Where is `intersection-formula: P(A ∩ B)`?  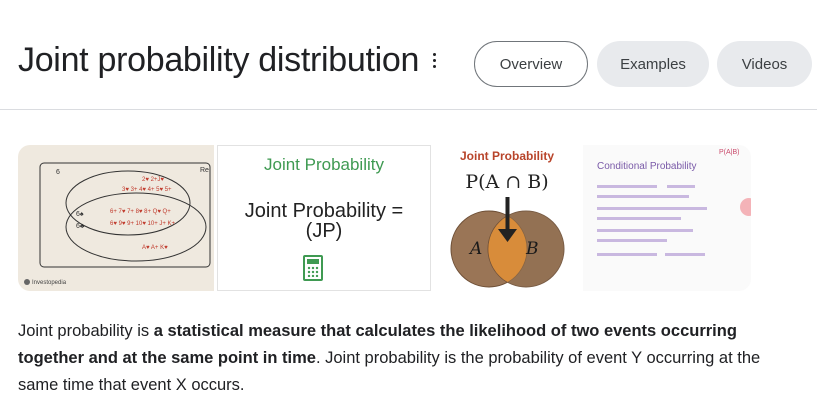 intersection-formula: P(A ∩ B) is located at coordinates (507, 182).